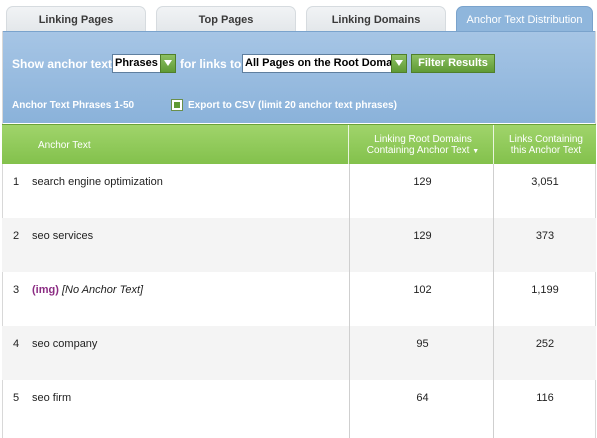 The width and height of the screenshot is (597, 438). Describe the element at coordinates (545, 182) in the screenshot. I see `links-count: 3,051` at that location.